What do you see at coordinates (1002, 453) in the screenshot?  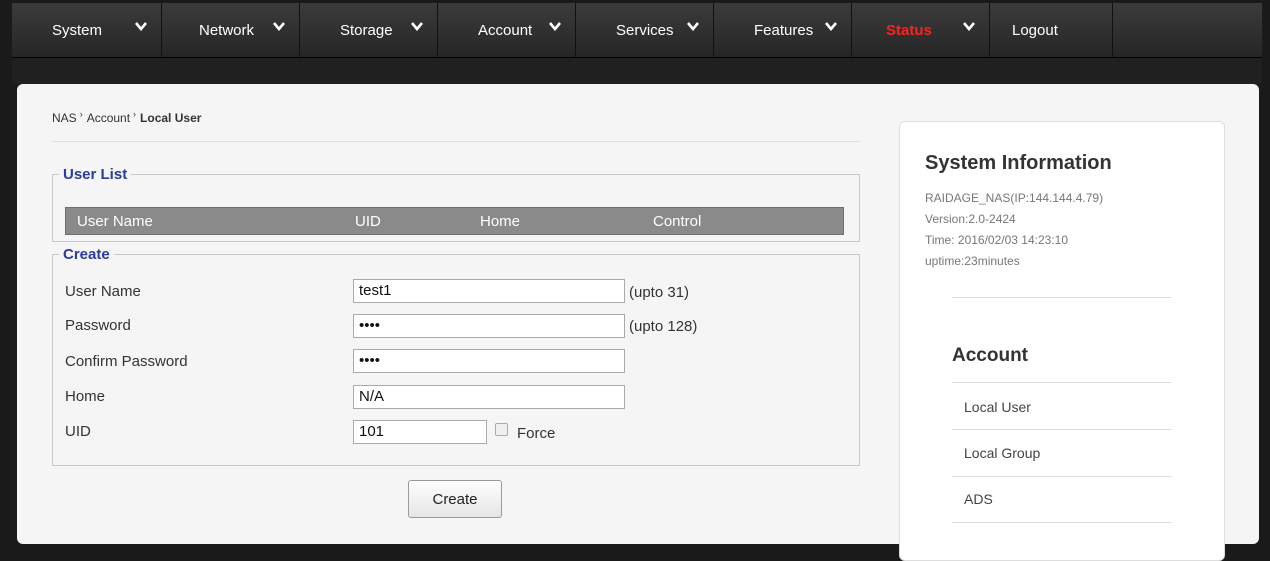 I see `menu-item-local-group: Local Group` at bounding box center [1002, 453].